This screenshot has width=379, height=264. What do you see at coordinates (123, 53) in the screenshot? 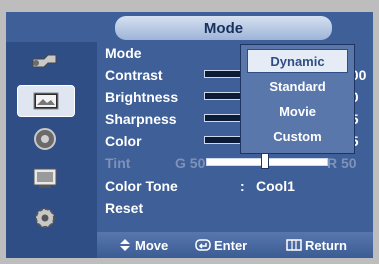
I see `menu-item-mode: Mode` at bounding box center [123, 53].